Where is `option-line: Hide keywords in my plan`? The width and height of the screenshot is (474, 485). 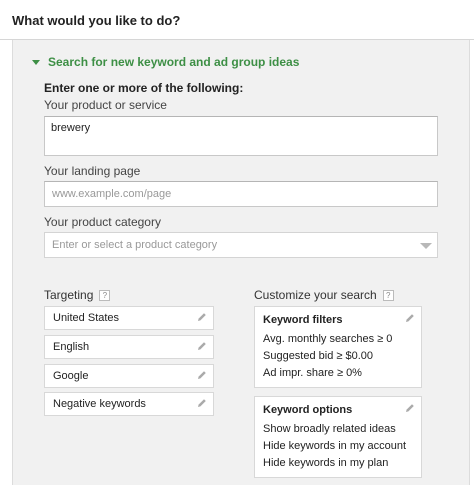
option-line: Hide keywords in my plan is located at coordinates (326, 463).